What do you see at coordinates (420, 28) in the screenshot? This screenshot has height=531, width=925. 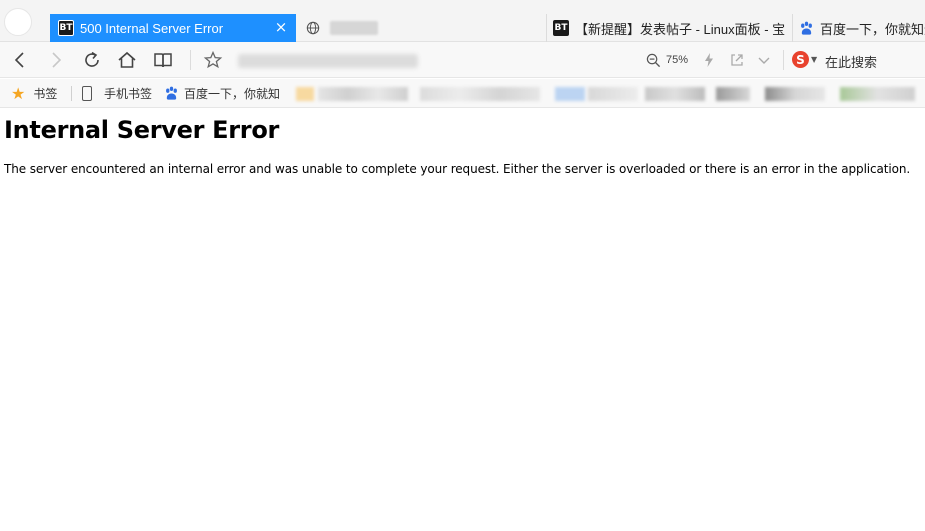 I see `tab-blurred` at bounding box center [420, 28].